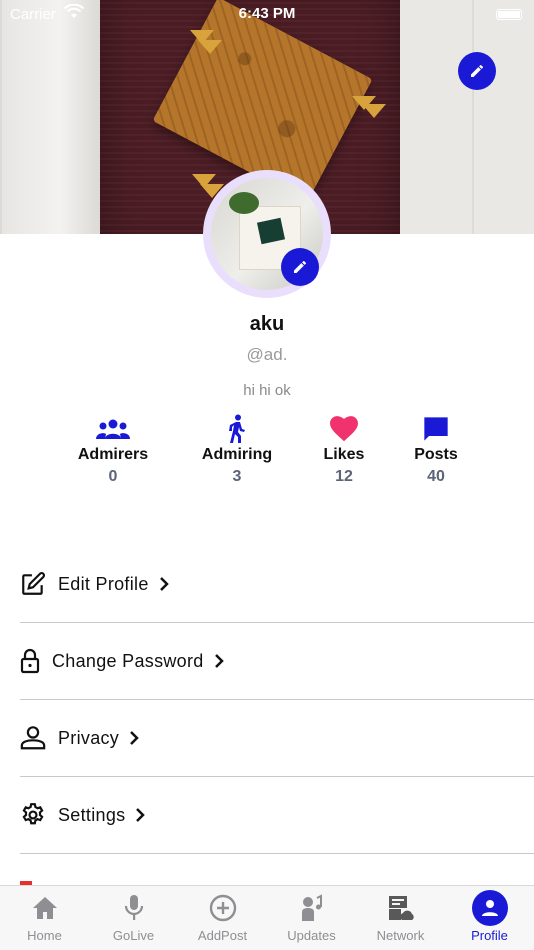 This screenshot has width=534, height=950. What do you see at coordinates (133, 908) in the screenshot?
I see `microphone-icon` at bounding box center [133, 908].